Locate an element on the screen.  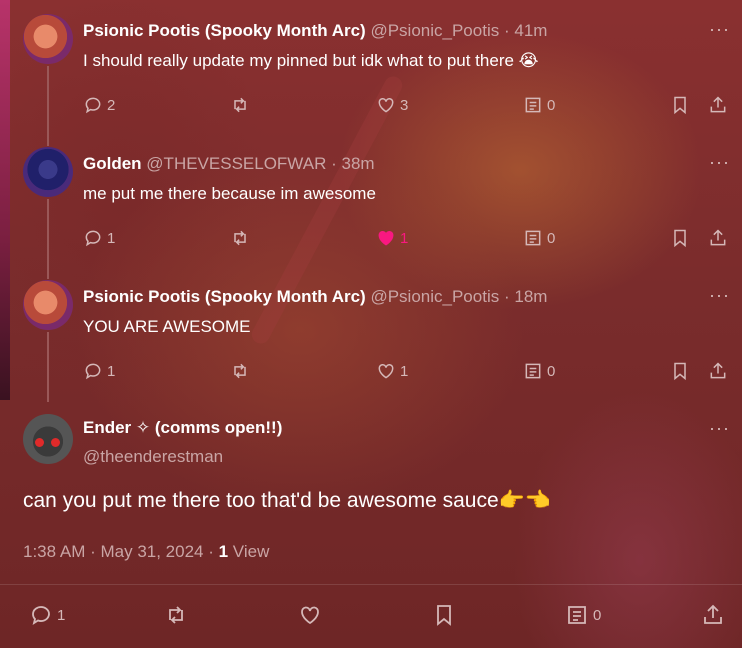
user-handle: @theenderestman is located at coordinates (153, 457).